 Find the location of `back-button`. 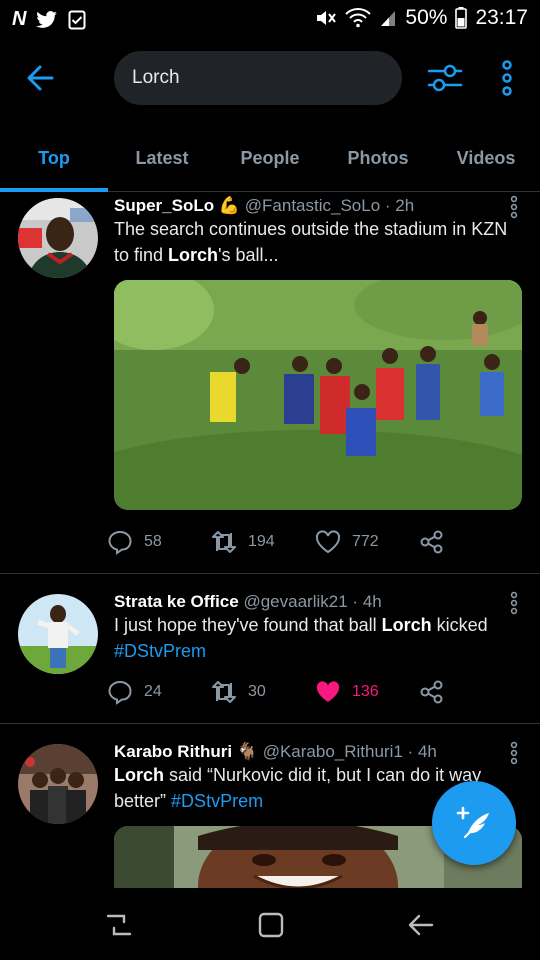

back-button is located at coordinates (42, 78).